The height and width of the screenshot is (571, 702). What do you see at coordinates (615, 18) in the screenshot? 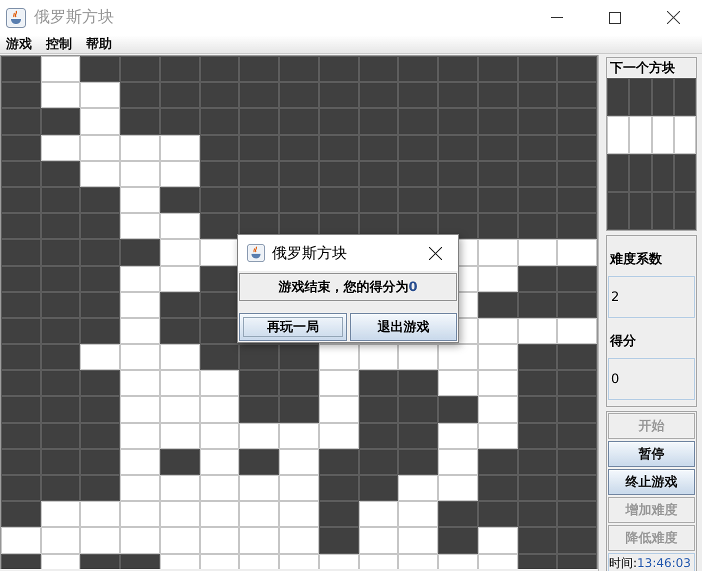
I see `maximize-icon` at bounding box center [615, 18].